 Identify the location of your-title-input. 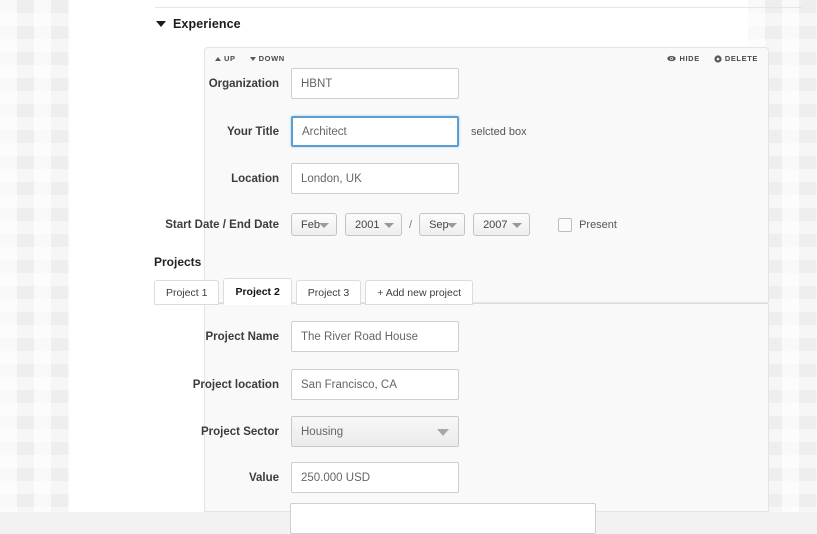
(375, 131).